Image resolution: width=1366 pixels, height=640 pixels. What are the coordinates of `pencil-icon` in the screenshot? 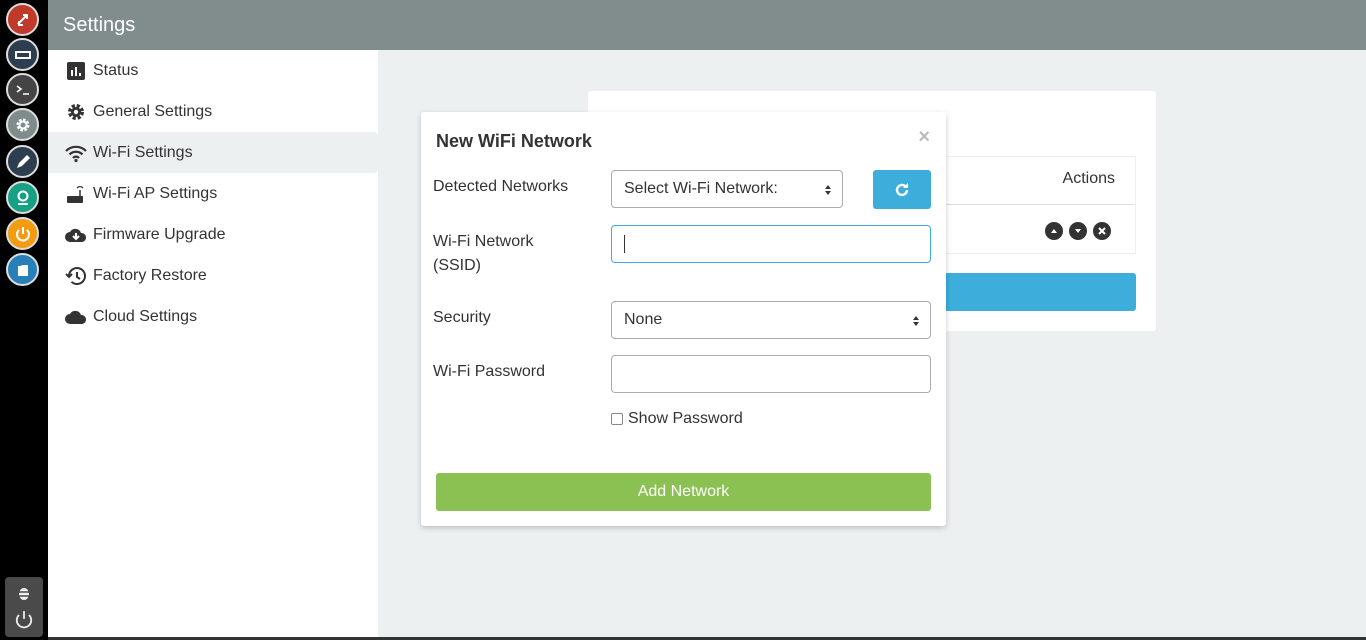 It's located at (23, 161).